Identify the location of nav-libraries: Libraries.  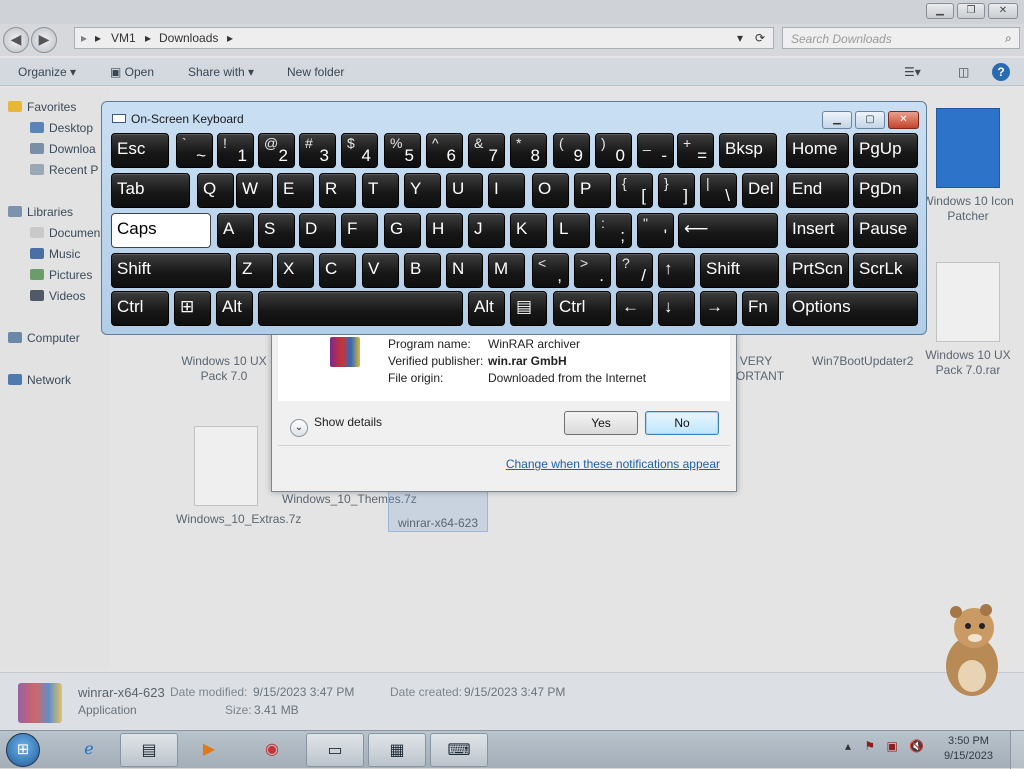
(40, 212).